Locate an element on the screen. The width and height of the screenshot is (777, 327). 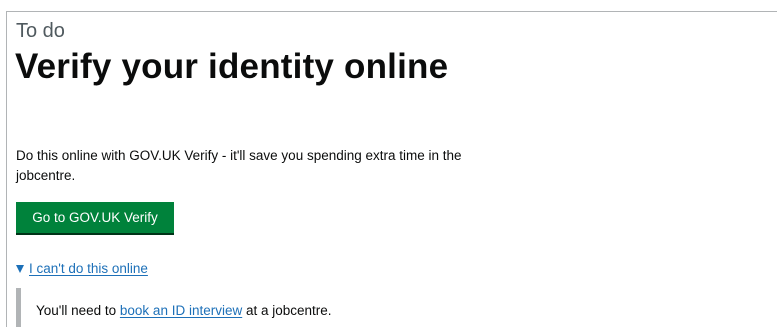
task-caption: To do is located at coordinates (40, 31).